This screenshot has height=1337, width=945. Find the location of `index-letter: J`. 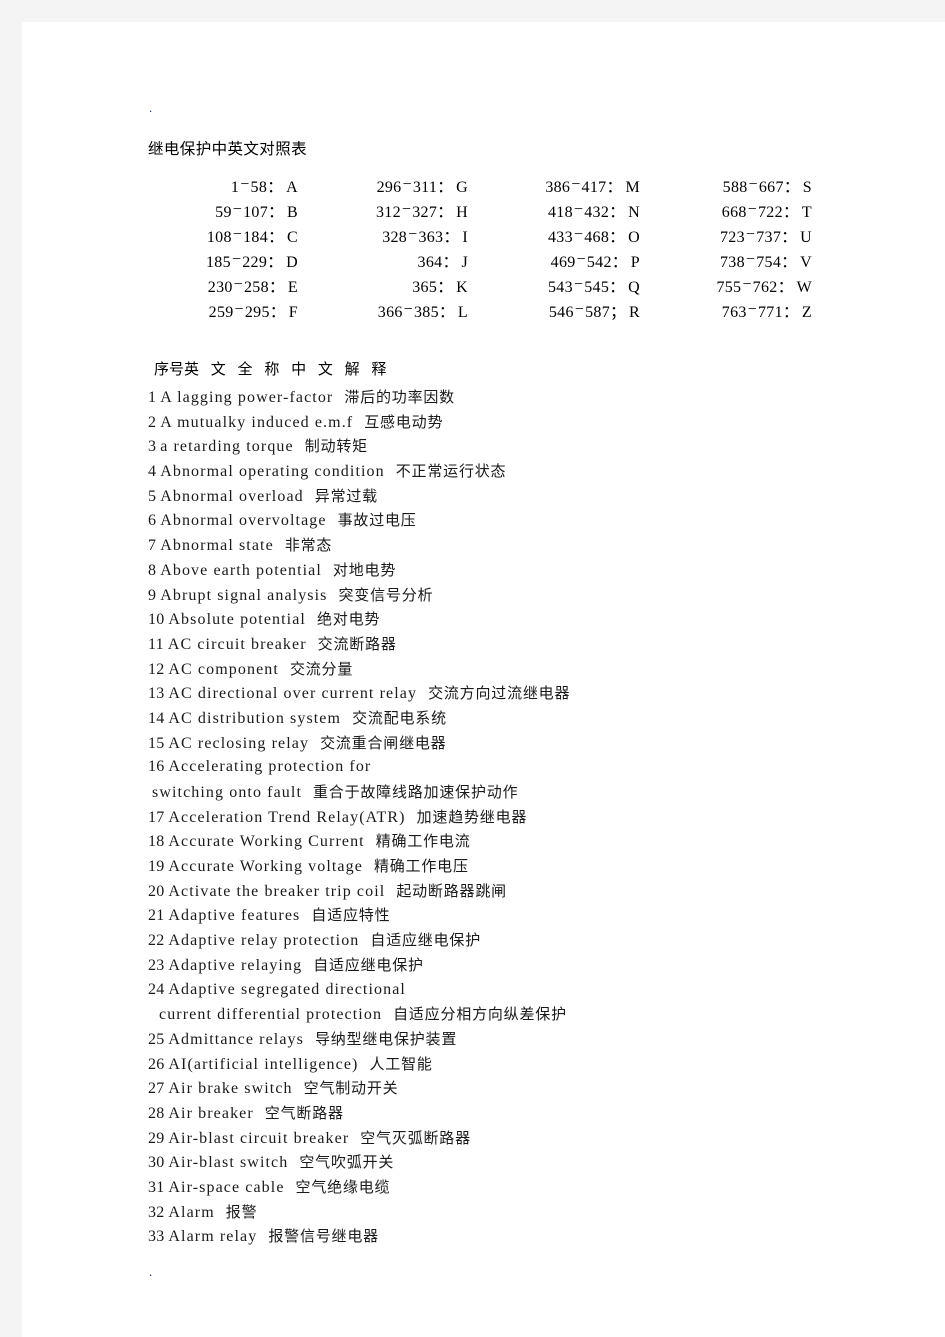

index-letter: J is located at coordinates (464, 262).